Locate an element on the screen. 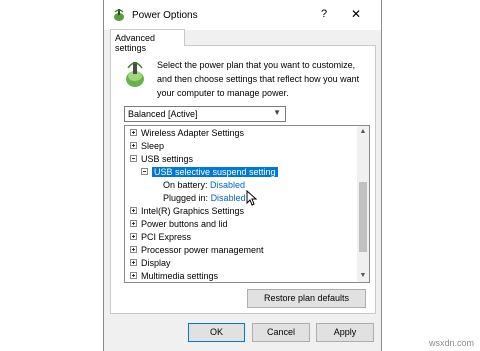  scrollbar-thumb is located at coordinates (363, 217).